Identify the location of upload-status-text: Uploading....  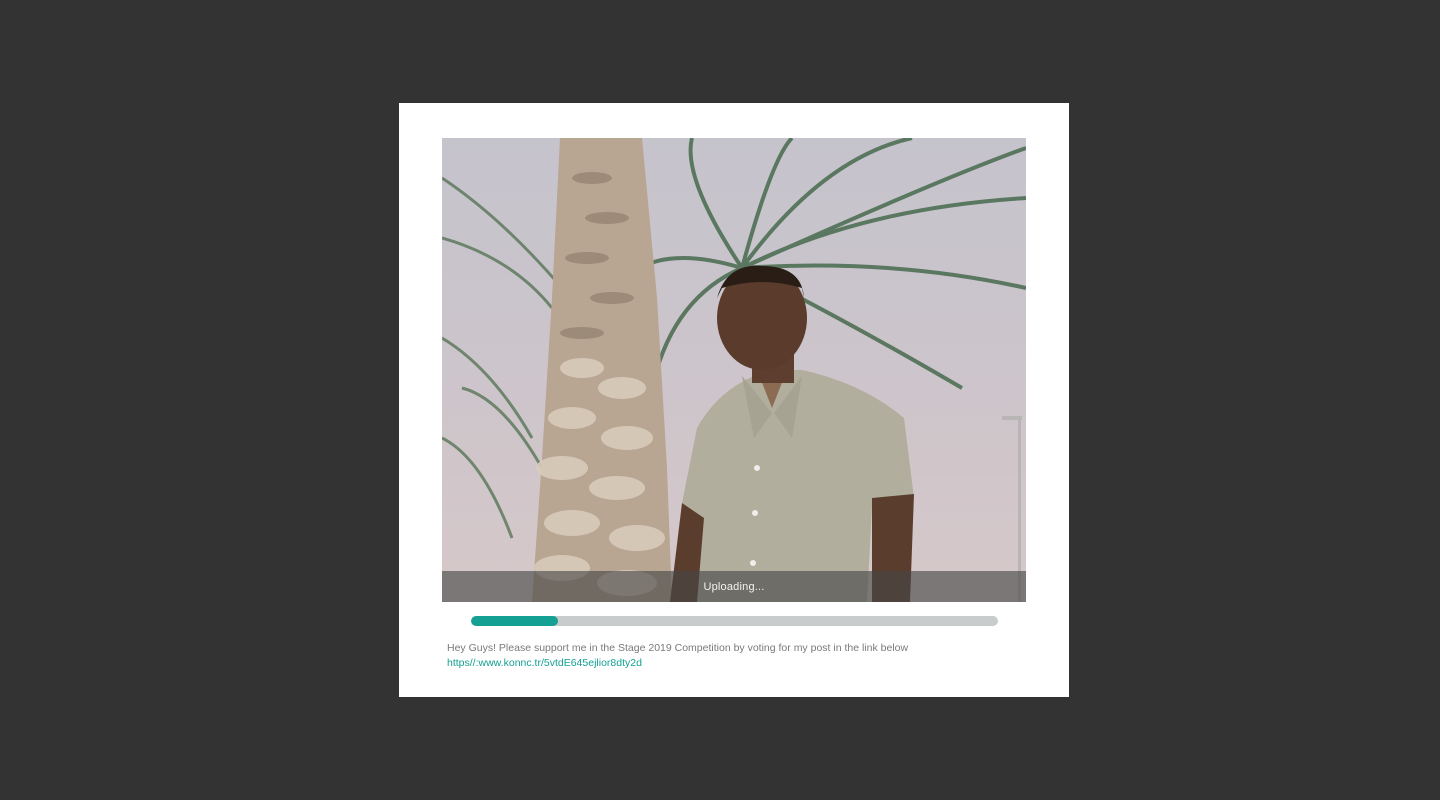
(734, 586).